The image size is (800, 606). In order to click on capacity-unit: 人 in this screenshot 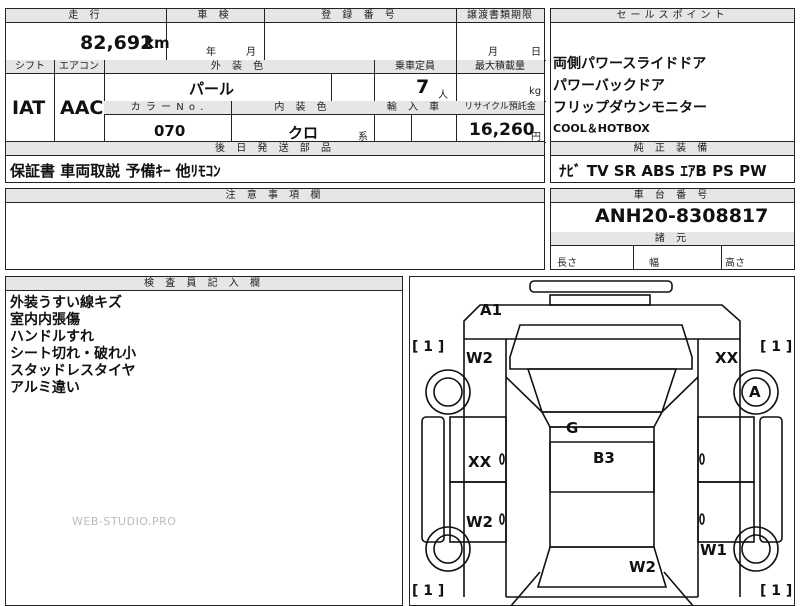, I will do `click(443, 95)`.